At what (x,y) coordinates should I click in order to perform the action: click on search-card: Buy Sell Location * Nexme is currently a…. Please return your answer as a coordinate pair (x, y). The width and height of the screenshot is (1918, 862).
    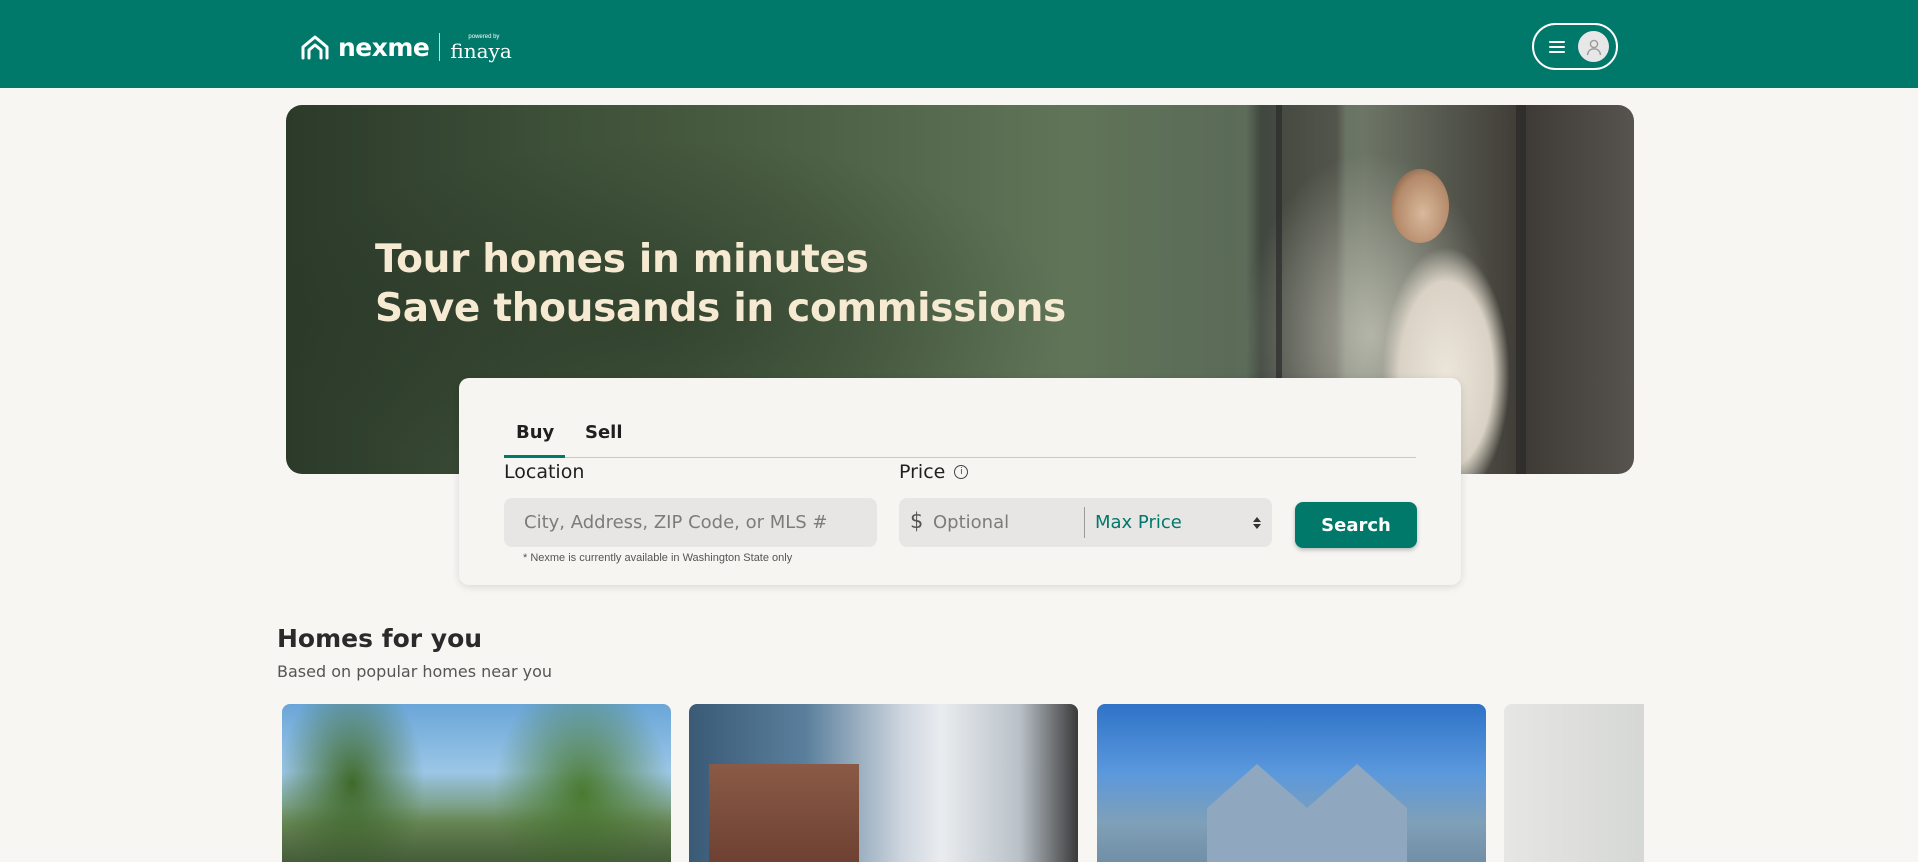
    Looking at the image, I should click on (960, 481).